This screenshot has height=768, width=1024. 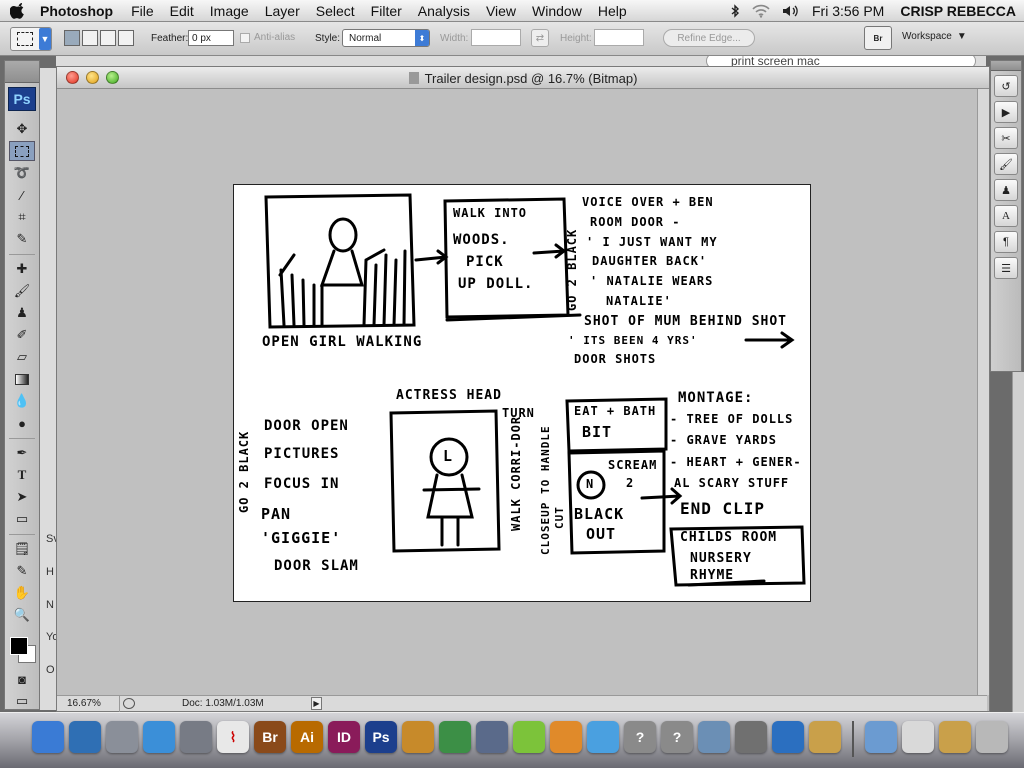 What do you see at coordinates (791, 11) in the screenshot?
I see `volume-icon` at bounding box center [791, 11].